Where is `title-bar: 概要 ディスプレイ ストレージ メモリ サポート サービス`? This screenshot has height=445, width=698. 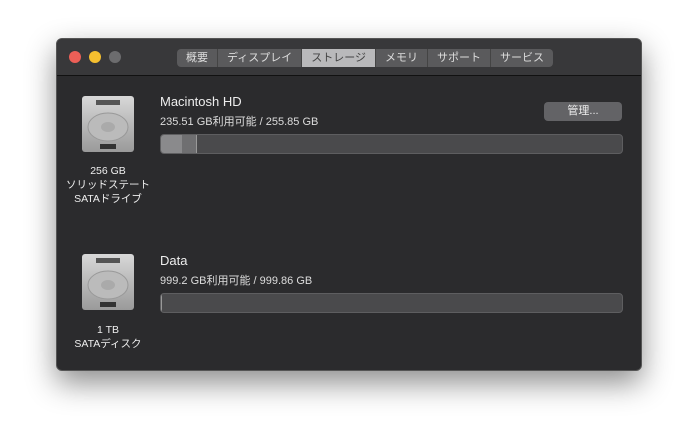 title-bar: 概要 ディスプレイ ストレージ メモリ サポート サービス is located at coordinates (349, 57).